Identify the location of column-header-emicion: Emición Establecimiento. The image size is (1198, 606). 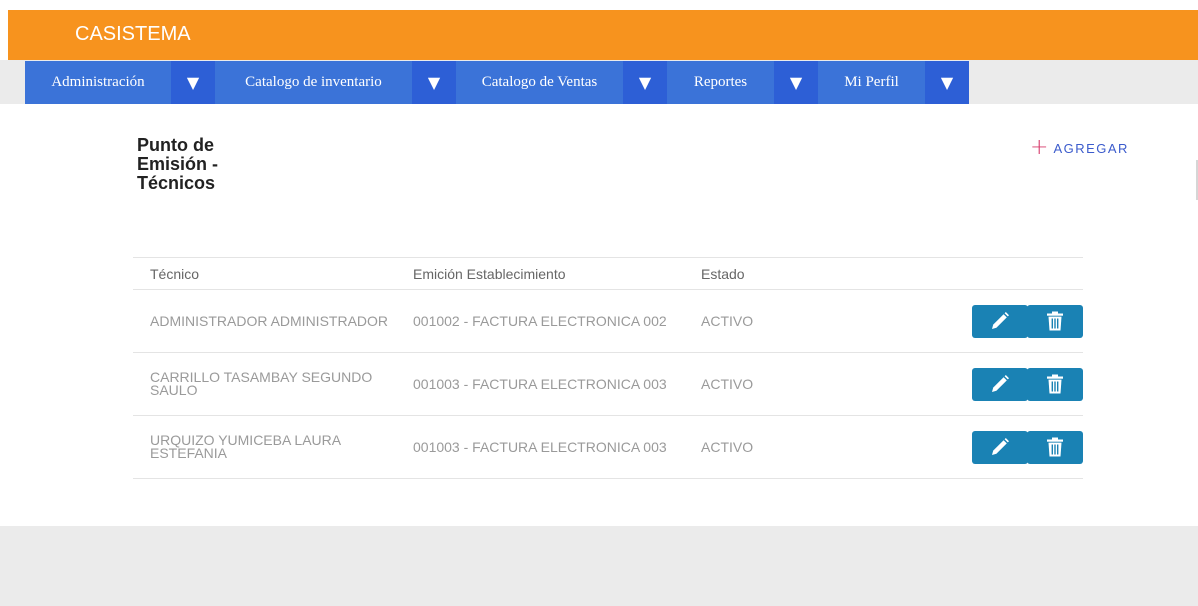
(552, 273).